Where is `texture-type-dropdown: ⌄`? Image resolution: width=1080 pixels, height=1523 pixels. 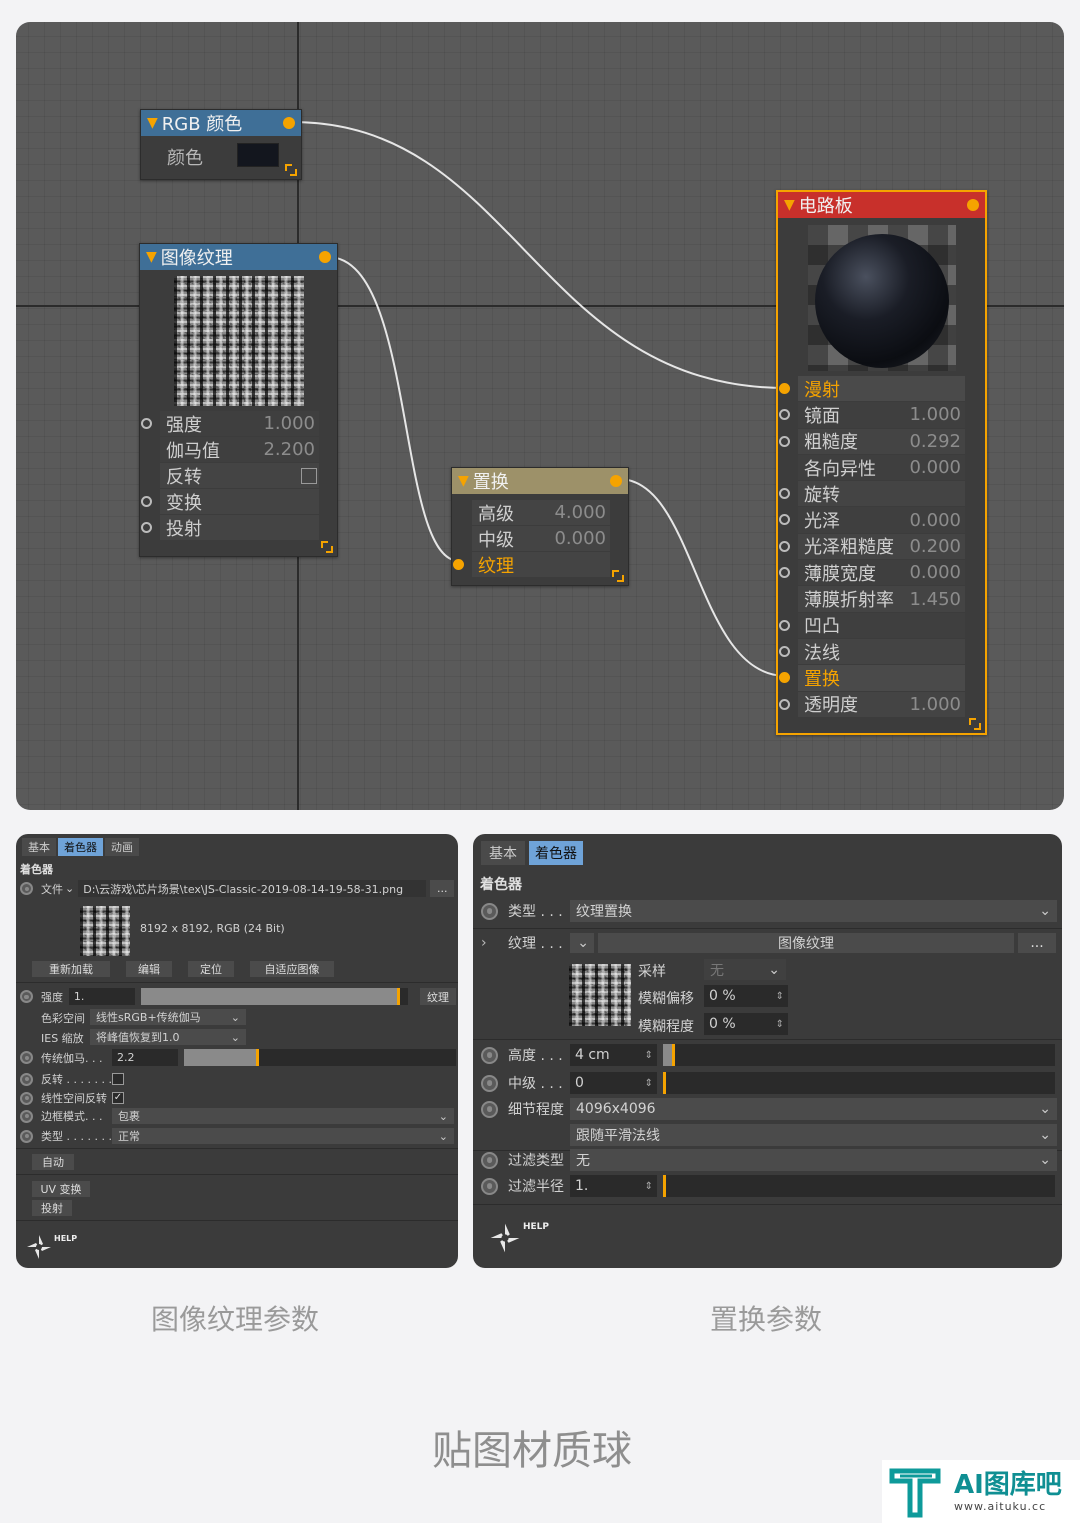
texture-type-dropdown: ⌄ is located at coordinates (582, 943).